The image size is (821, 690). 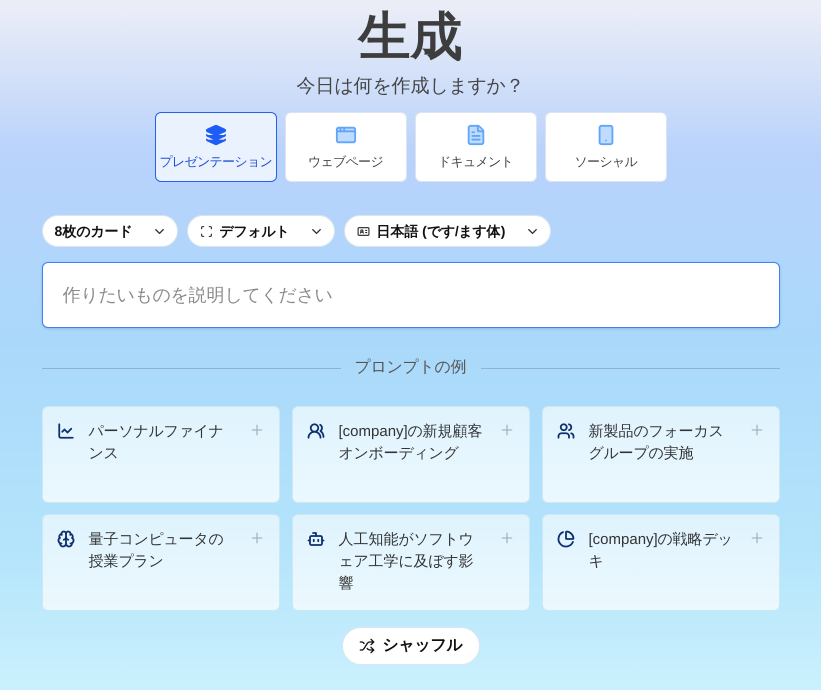 I want to click on content-type-tab: プレゼンテーション, so click(x=215, y=147).